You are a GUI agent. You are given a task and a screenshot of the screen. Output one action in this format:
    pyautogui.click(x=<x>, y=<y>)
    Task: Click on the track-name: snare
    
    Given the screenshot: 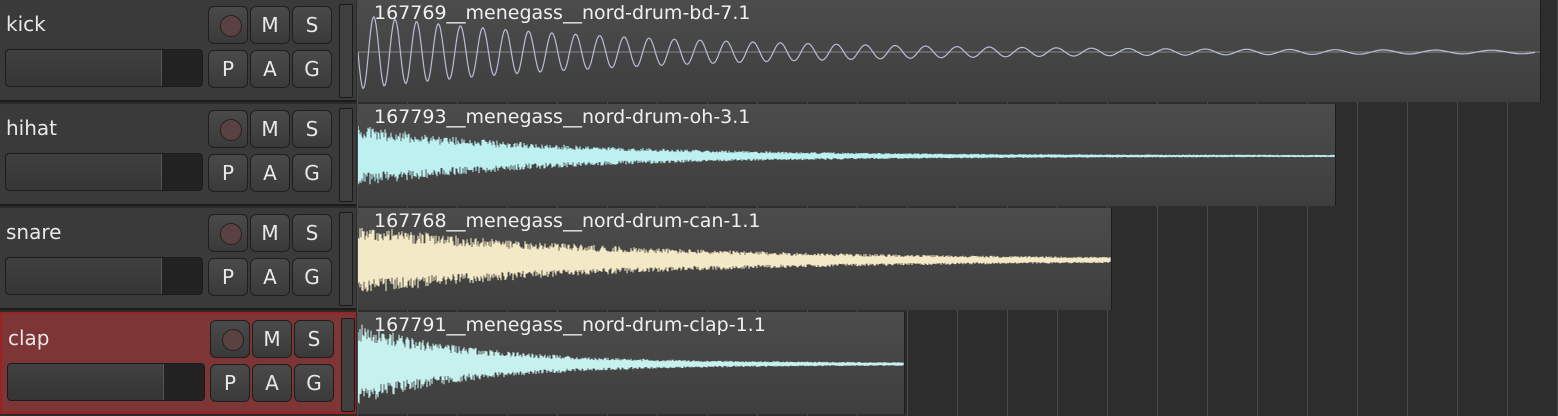 What is the action you would take?
    pyautogui.click(x=33, y=232)
    